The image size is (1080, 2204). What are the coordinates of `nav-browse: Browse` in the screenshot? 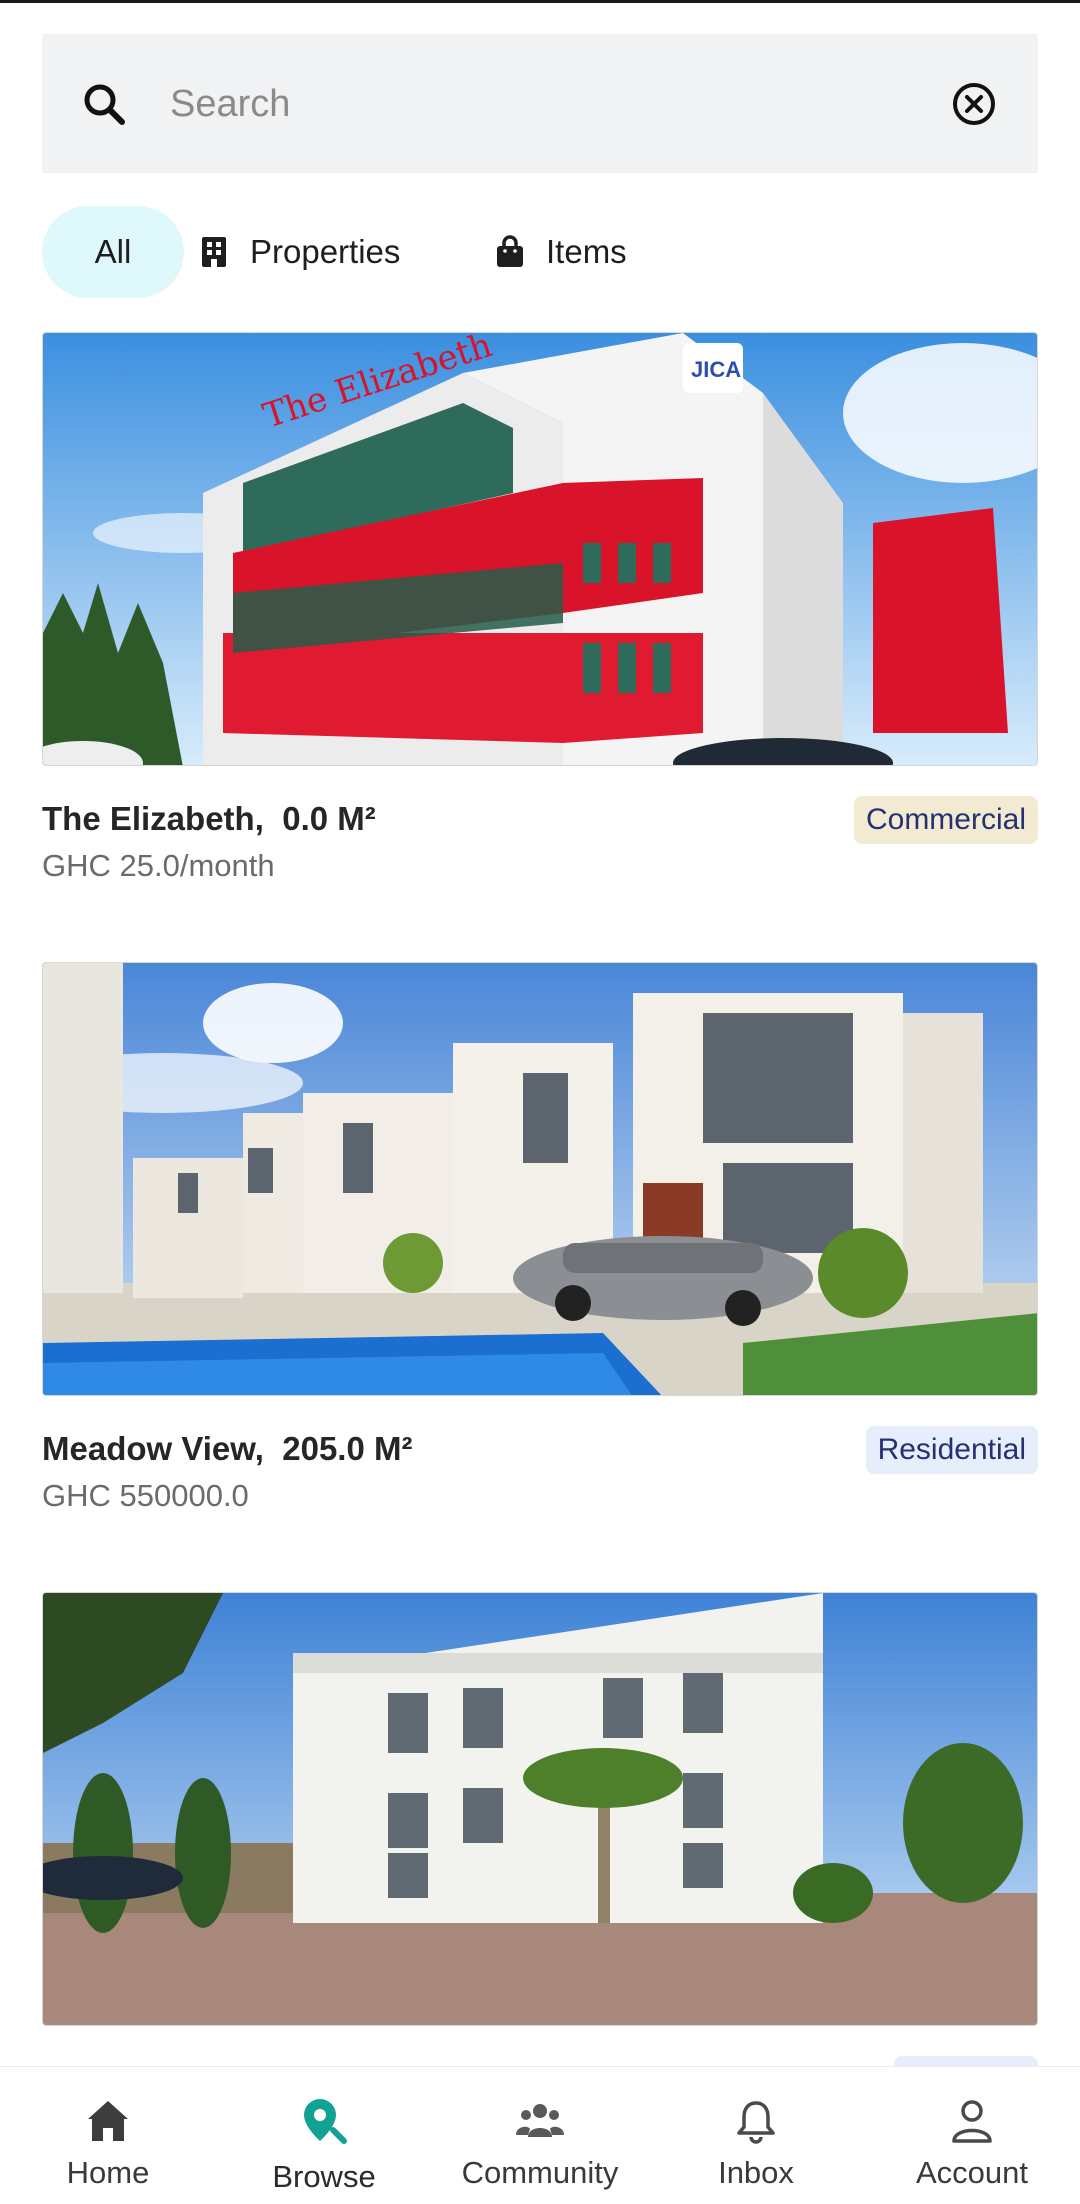 It's located at (324, 2135).